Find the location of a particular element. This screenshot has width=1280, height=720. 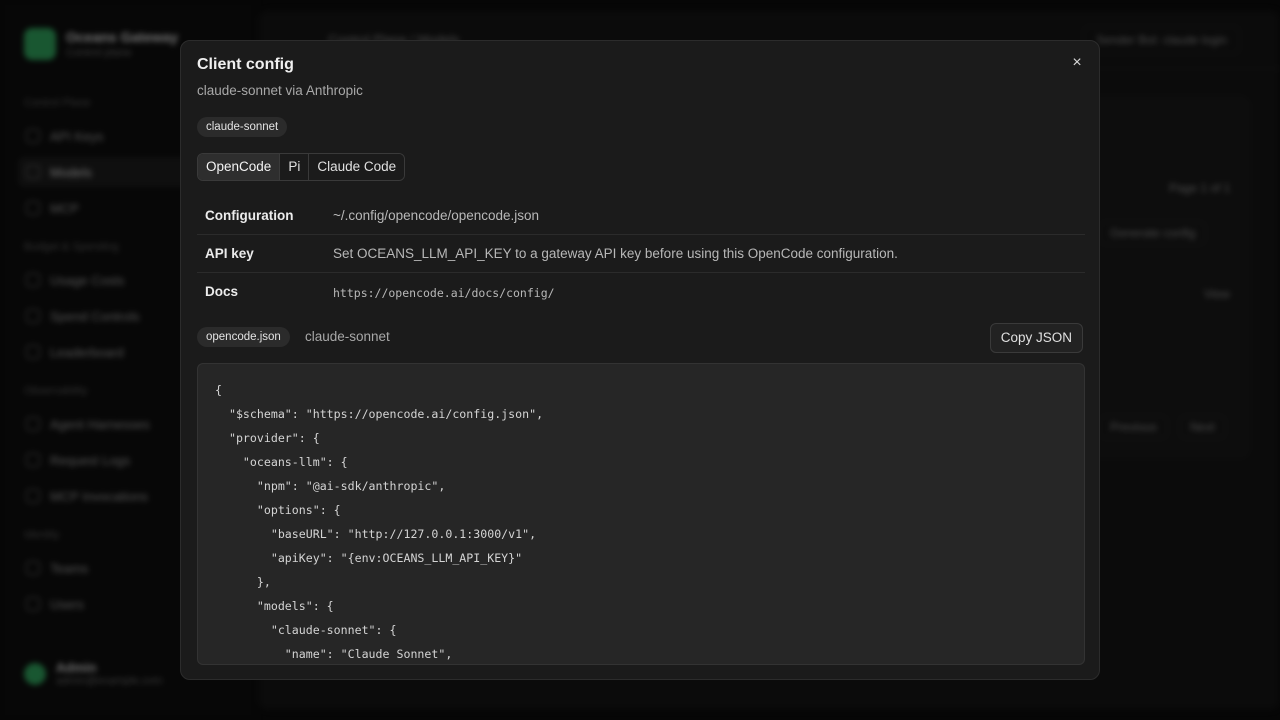

code-line: "provider": { is located at coordinates (267, 438).